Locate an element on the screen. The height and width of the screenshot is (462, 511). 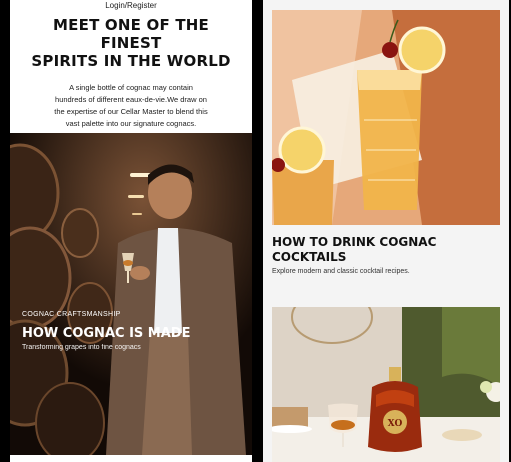
cocktails-title-line-1: HOW TO DRINK COGNAC is located at coordinates (354, 242).